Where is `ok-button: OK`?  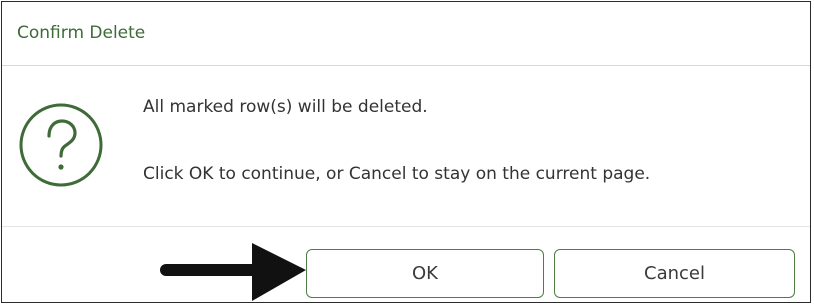 ok-button: OK is located at coordinates (425, 273).